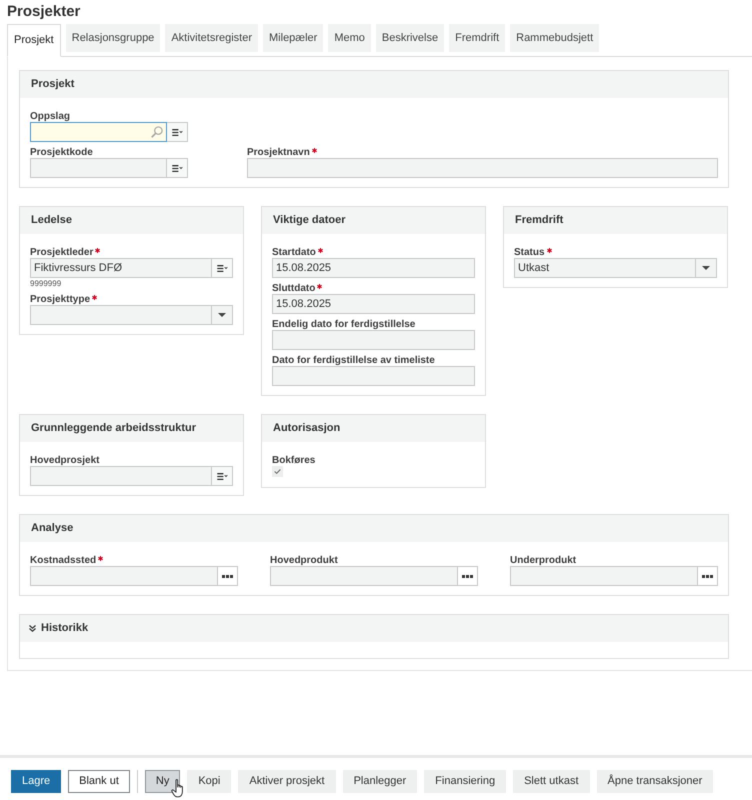  Describe the element at coordinates (349, 38) in the screenshot. I see `tab: Memo` at that location.